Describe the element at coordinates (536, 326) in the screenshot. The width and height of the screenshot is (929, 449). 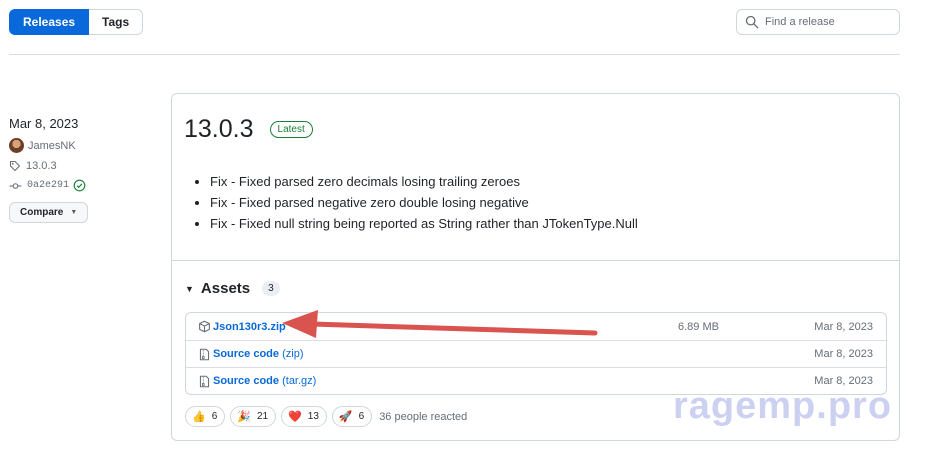
I see `asset-row: Json130r3.zip 6.89 MB Mar 8, 2023` at that location.